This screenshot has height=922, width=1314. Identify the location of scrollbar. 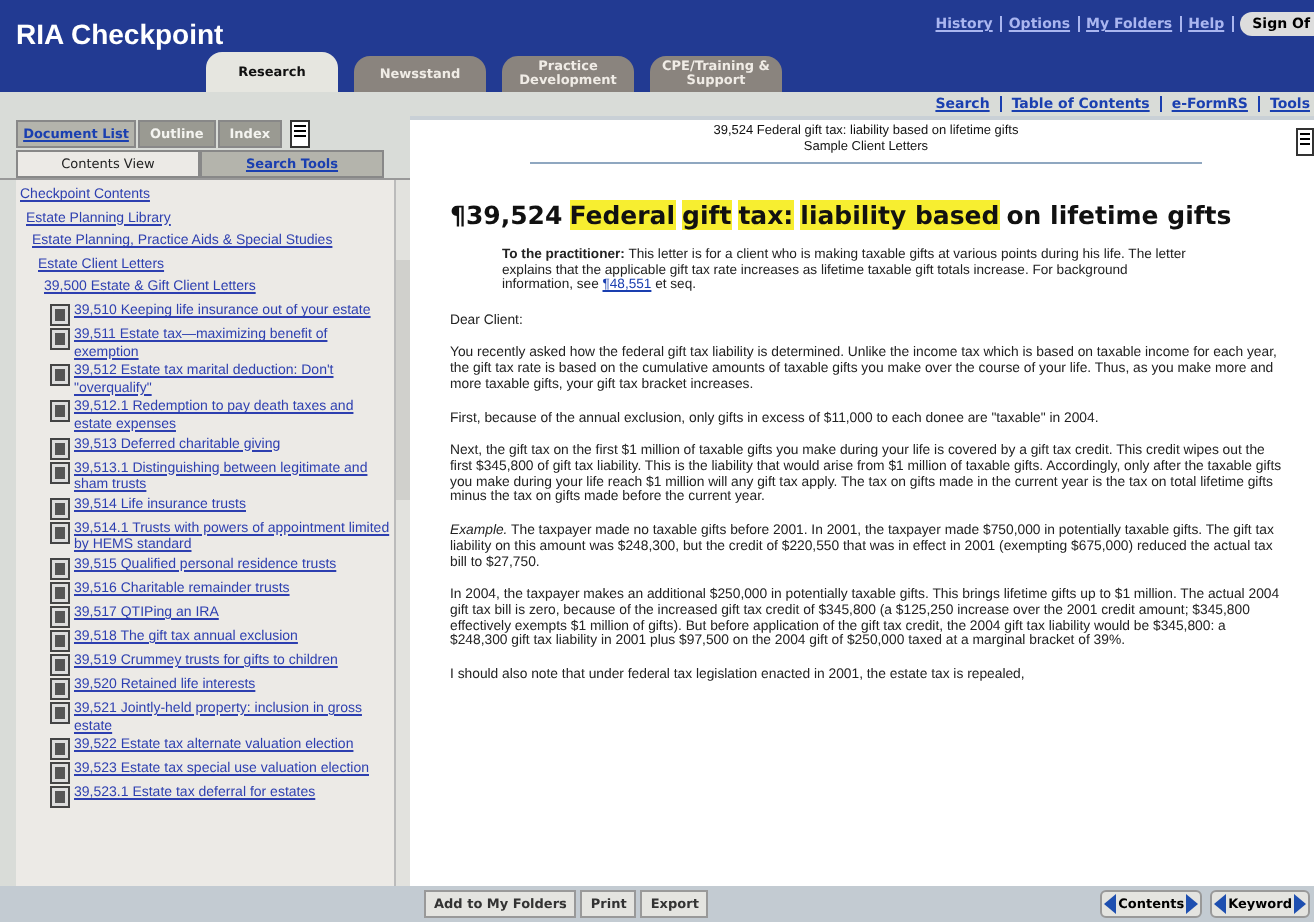
(402, 533).